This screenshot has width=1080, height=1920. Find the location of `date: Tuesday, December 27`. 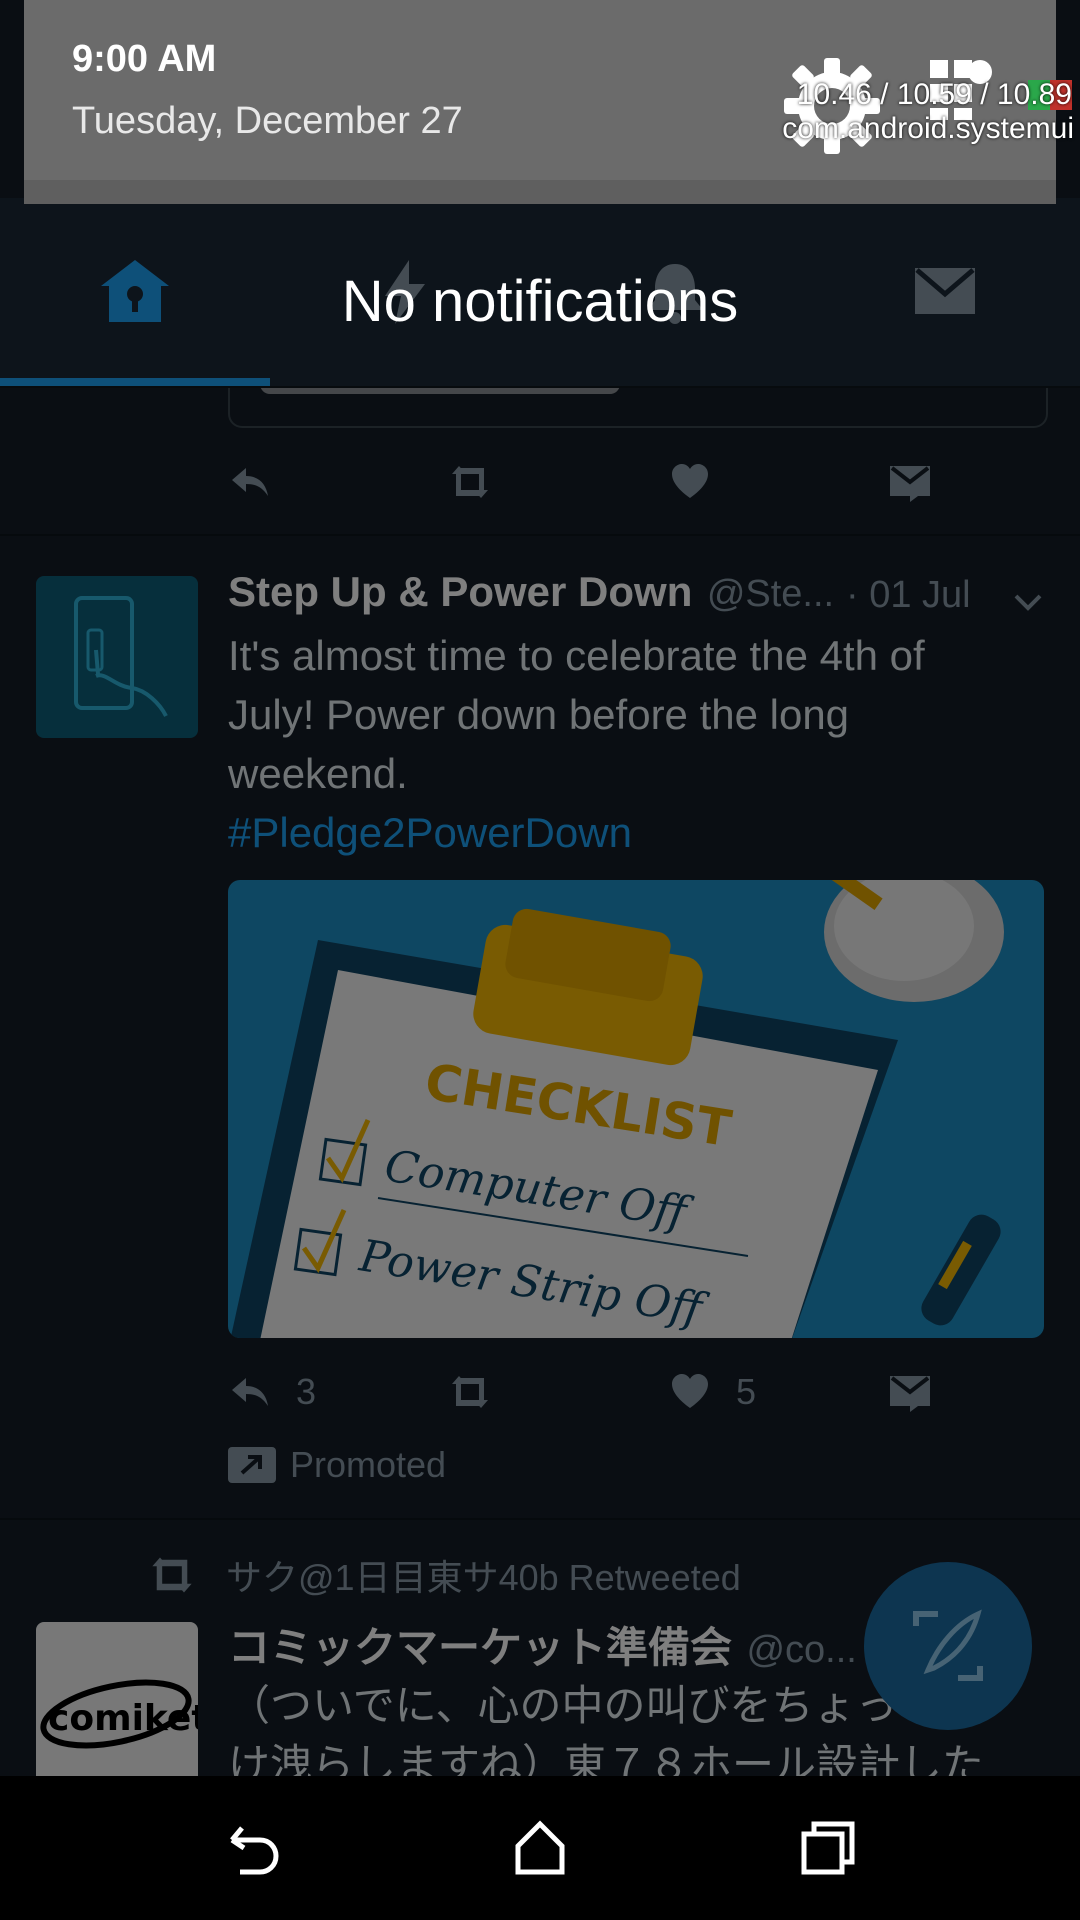

date: Tuesday, December 27 is located at coordinates (267, 121).